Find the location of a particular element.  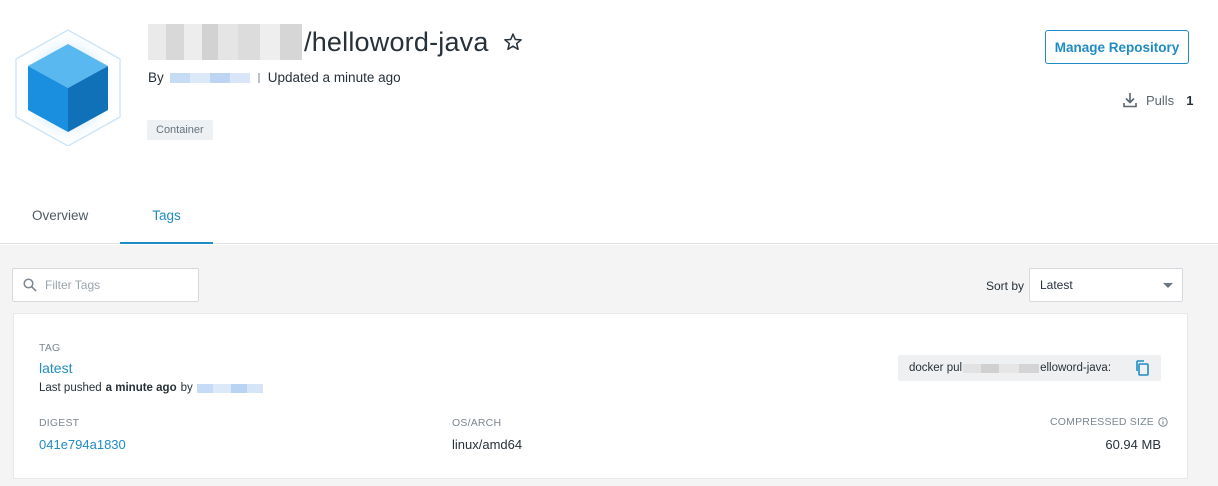

pushed-by: by is located at coordinates (186, 388).